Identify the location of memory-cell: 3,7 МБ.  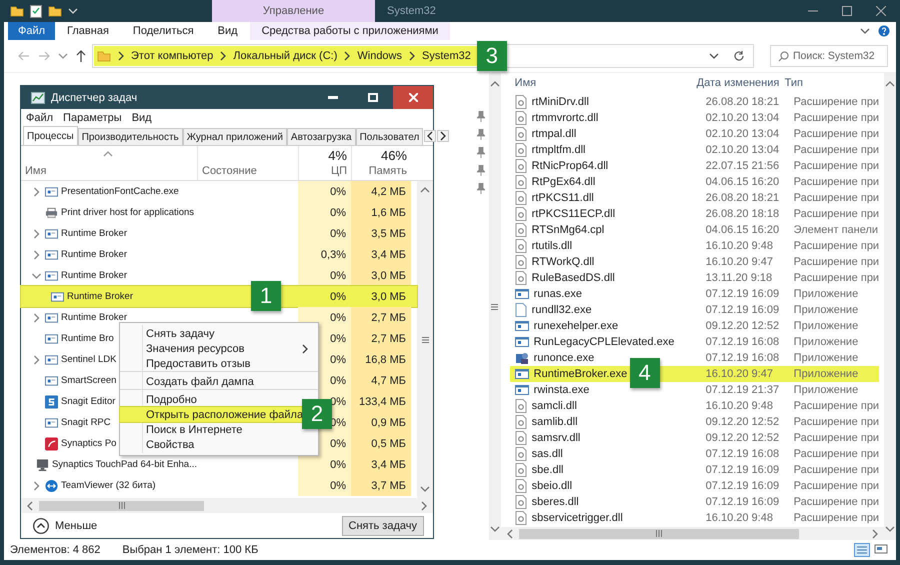
(381, 485).